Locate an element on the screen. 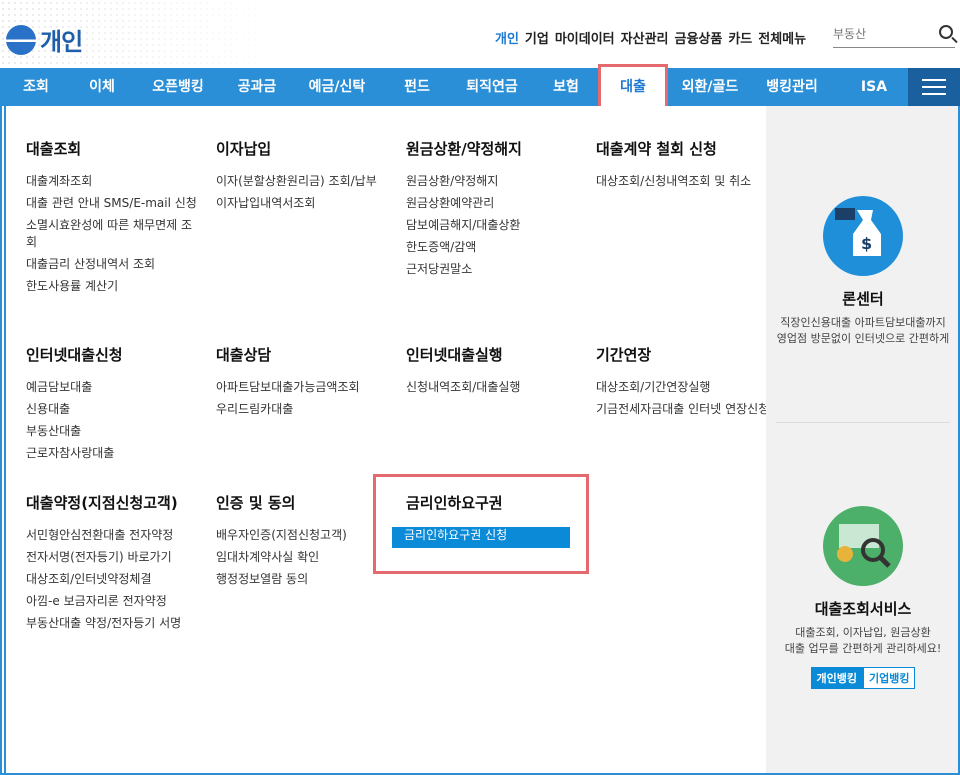 The image size is (960, 775). menu-link: 아파트담보대출가능금액조회 is located at coordinates (303, 387).